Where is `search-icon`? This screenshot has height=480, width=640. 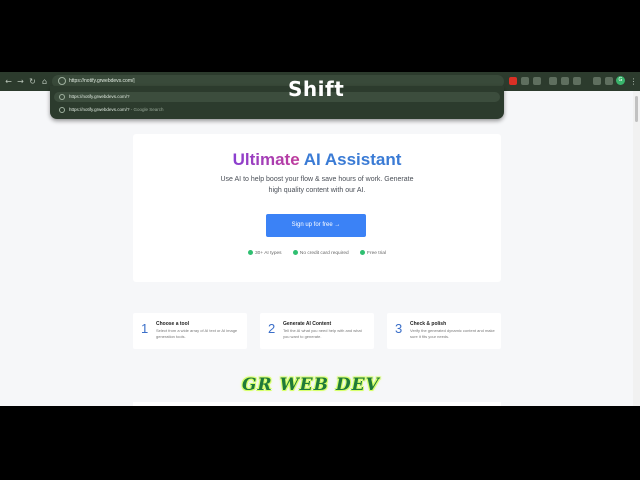
search-icon is located at coordinates (62, 110).